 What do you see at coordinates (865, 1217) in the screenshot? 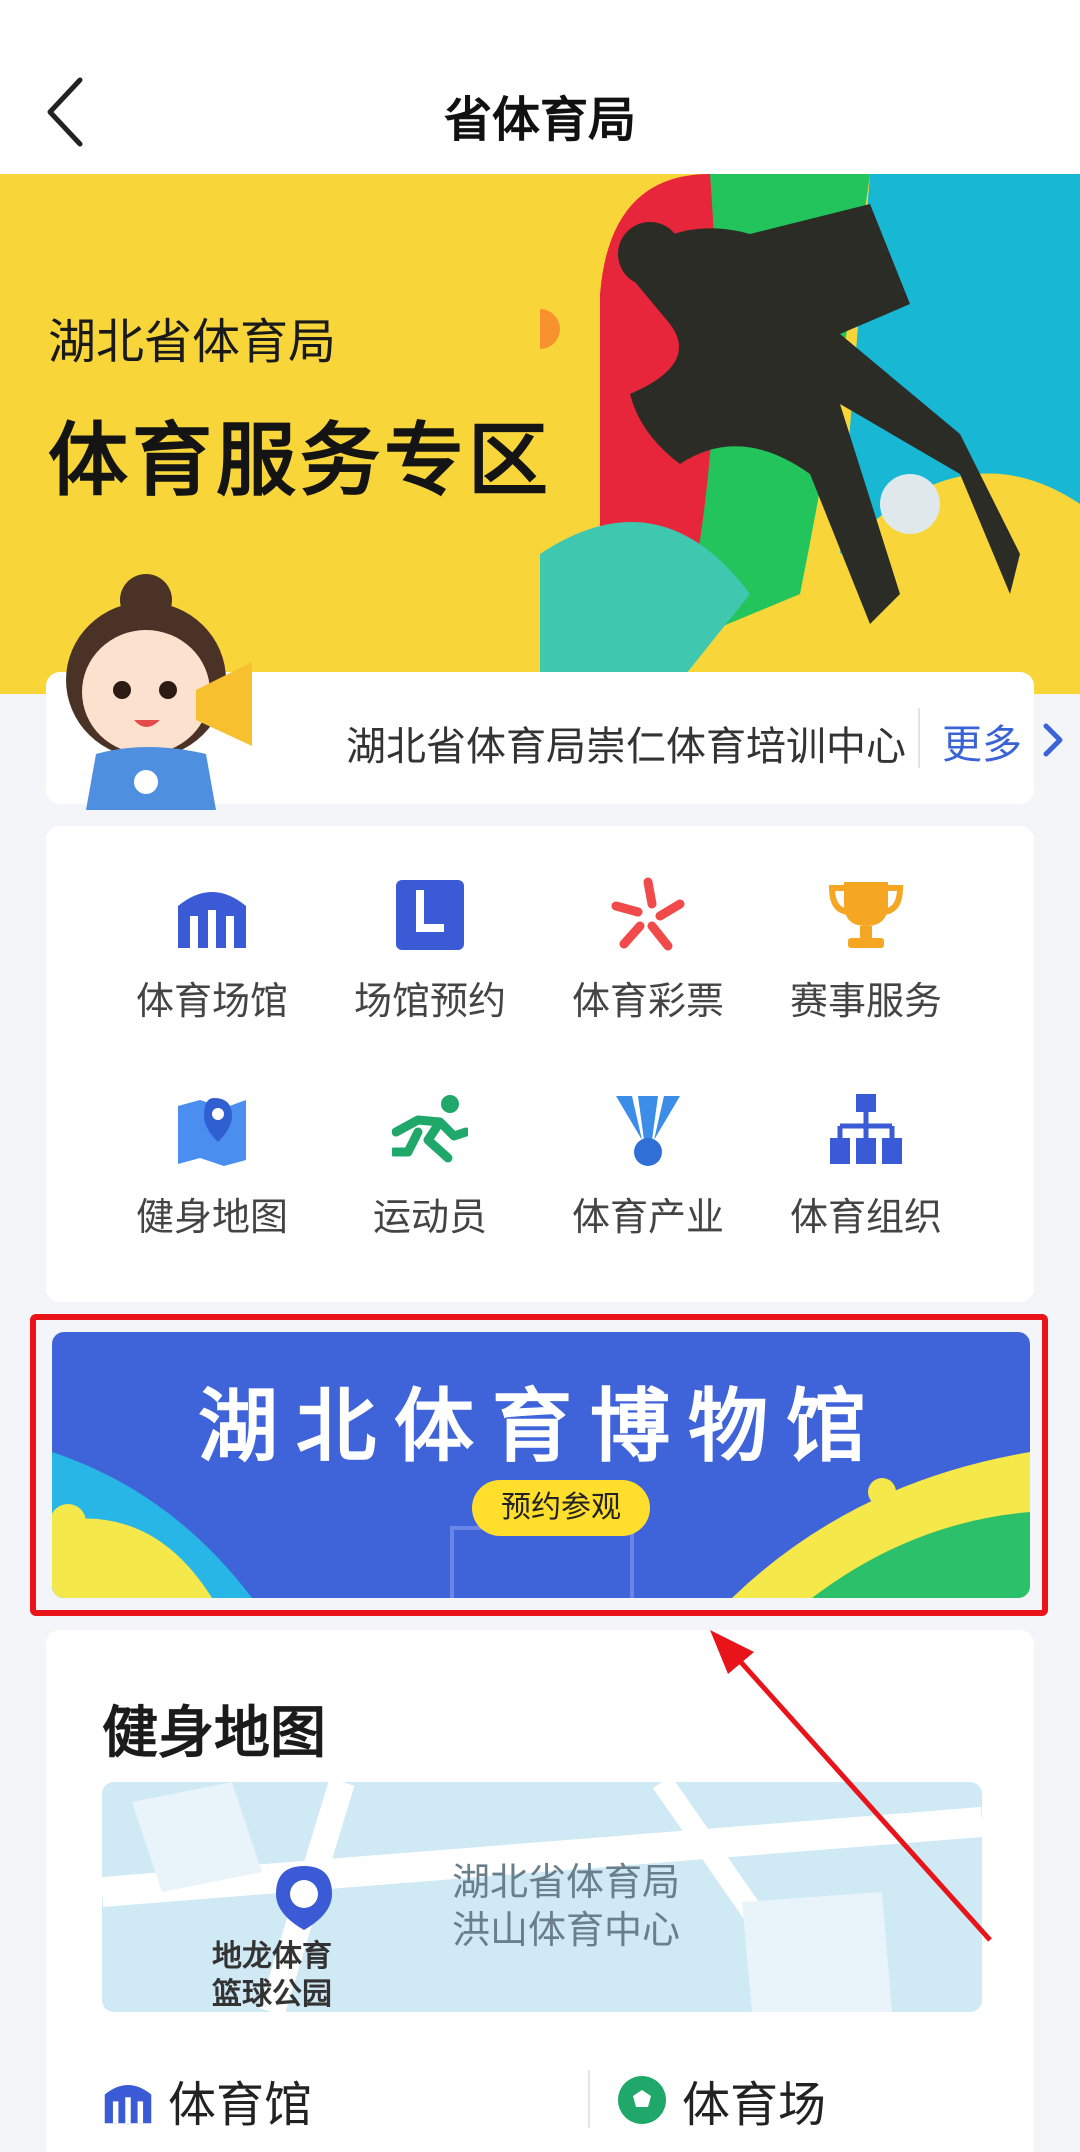
I see `service-label: 体育组织` at bounding box center [865, 1217].